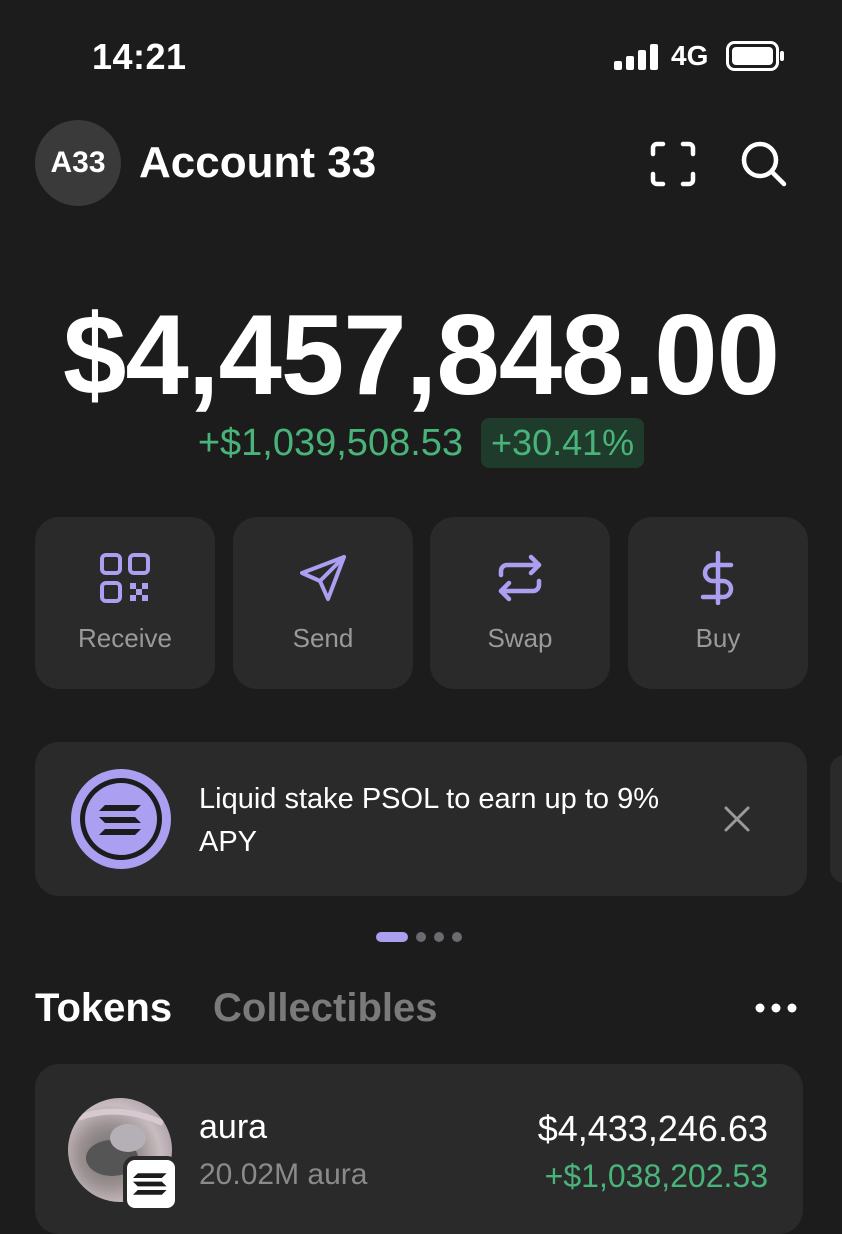  Describe the element at coordinates (103, 1008) in the screenshot. I see `tab-tokens: Tokens` at that location.